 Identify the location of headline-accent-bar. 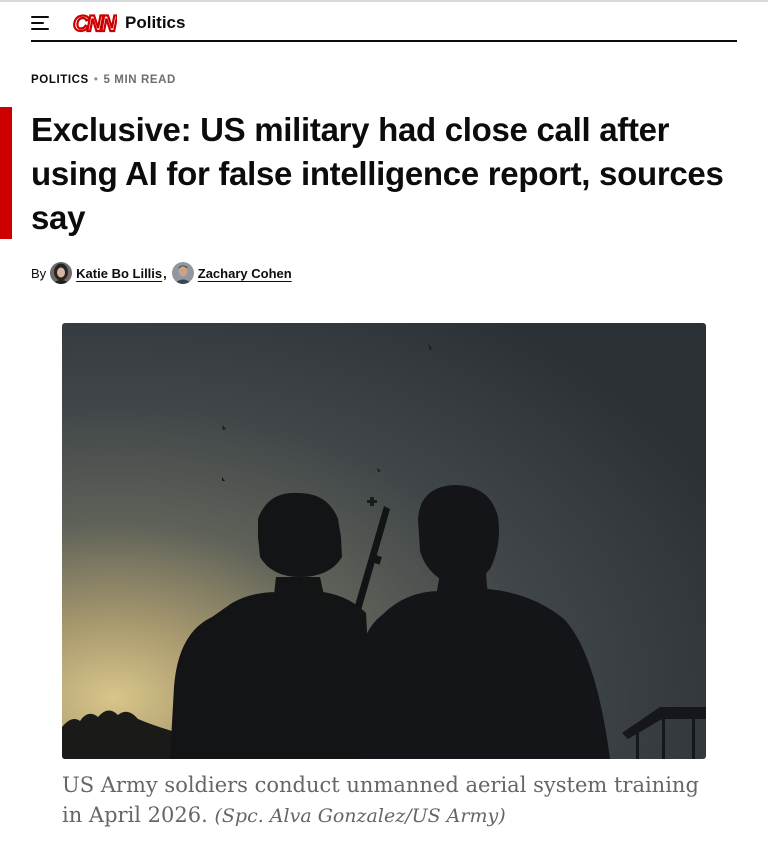
(6, 173).